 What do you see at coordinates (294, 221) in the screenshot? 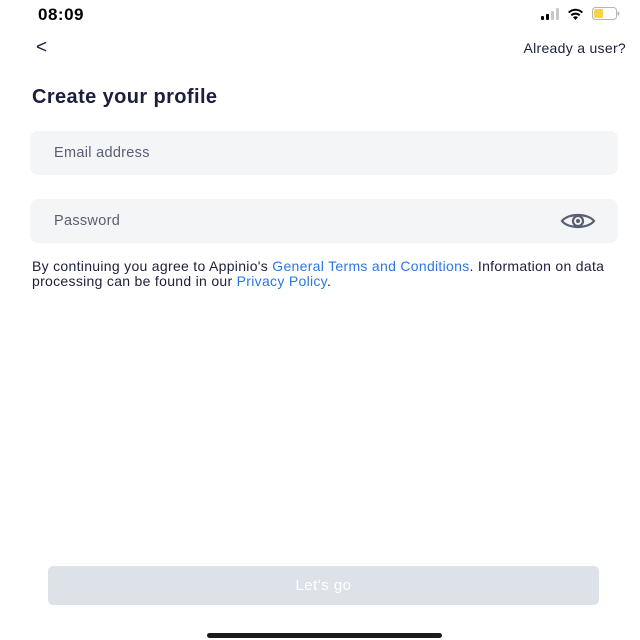
I see `password-input` at bounding box center [294, 221].